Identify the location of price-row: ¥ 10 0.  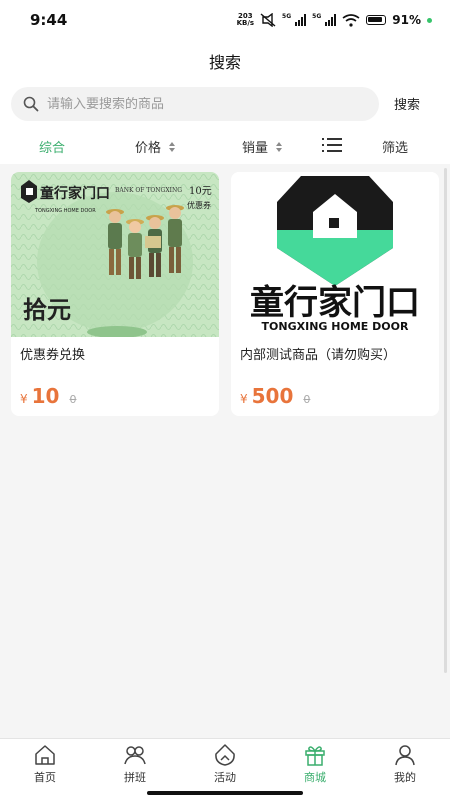
(48, 396).